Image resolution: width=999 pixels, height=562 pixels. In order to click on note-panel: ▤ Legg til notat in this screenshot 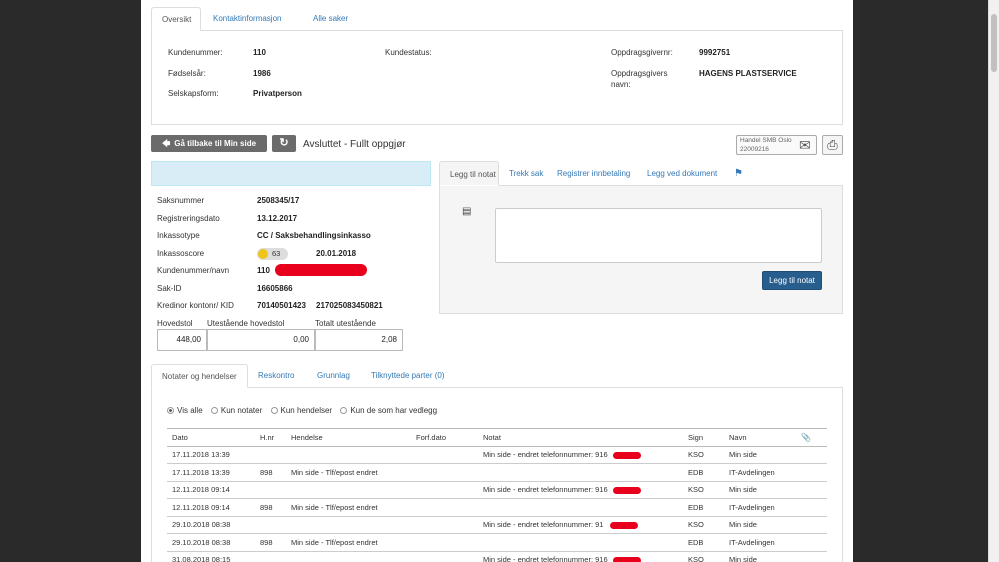, I will do `click(641, 250)`.